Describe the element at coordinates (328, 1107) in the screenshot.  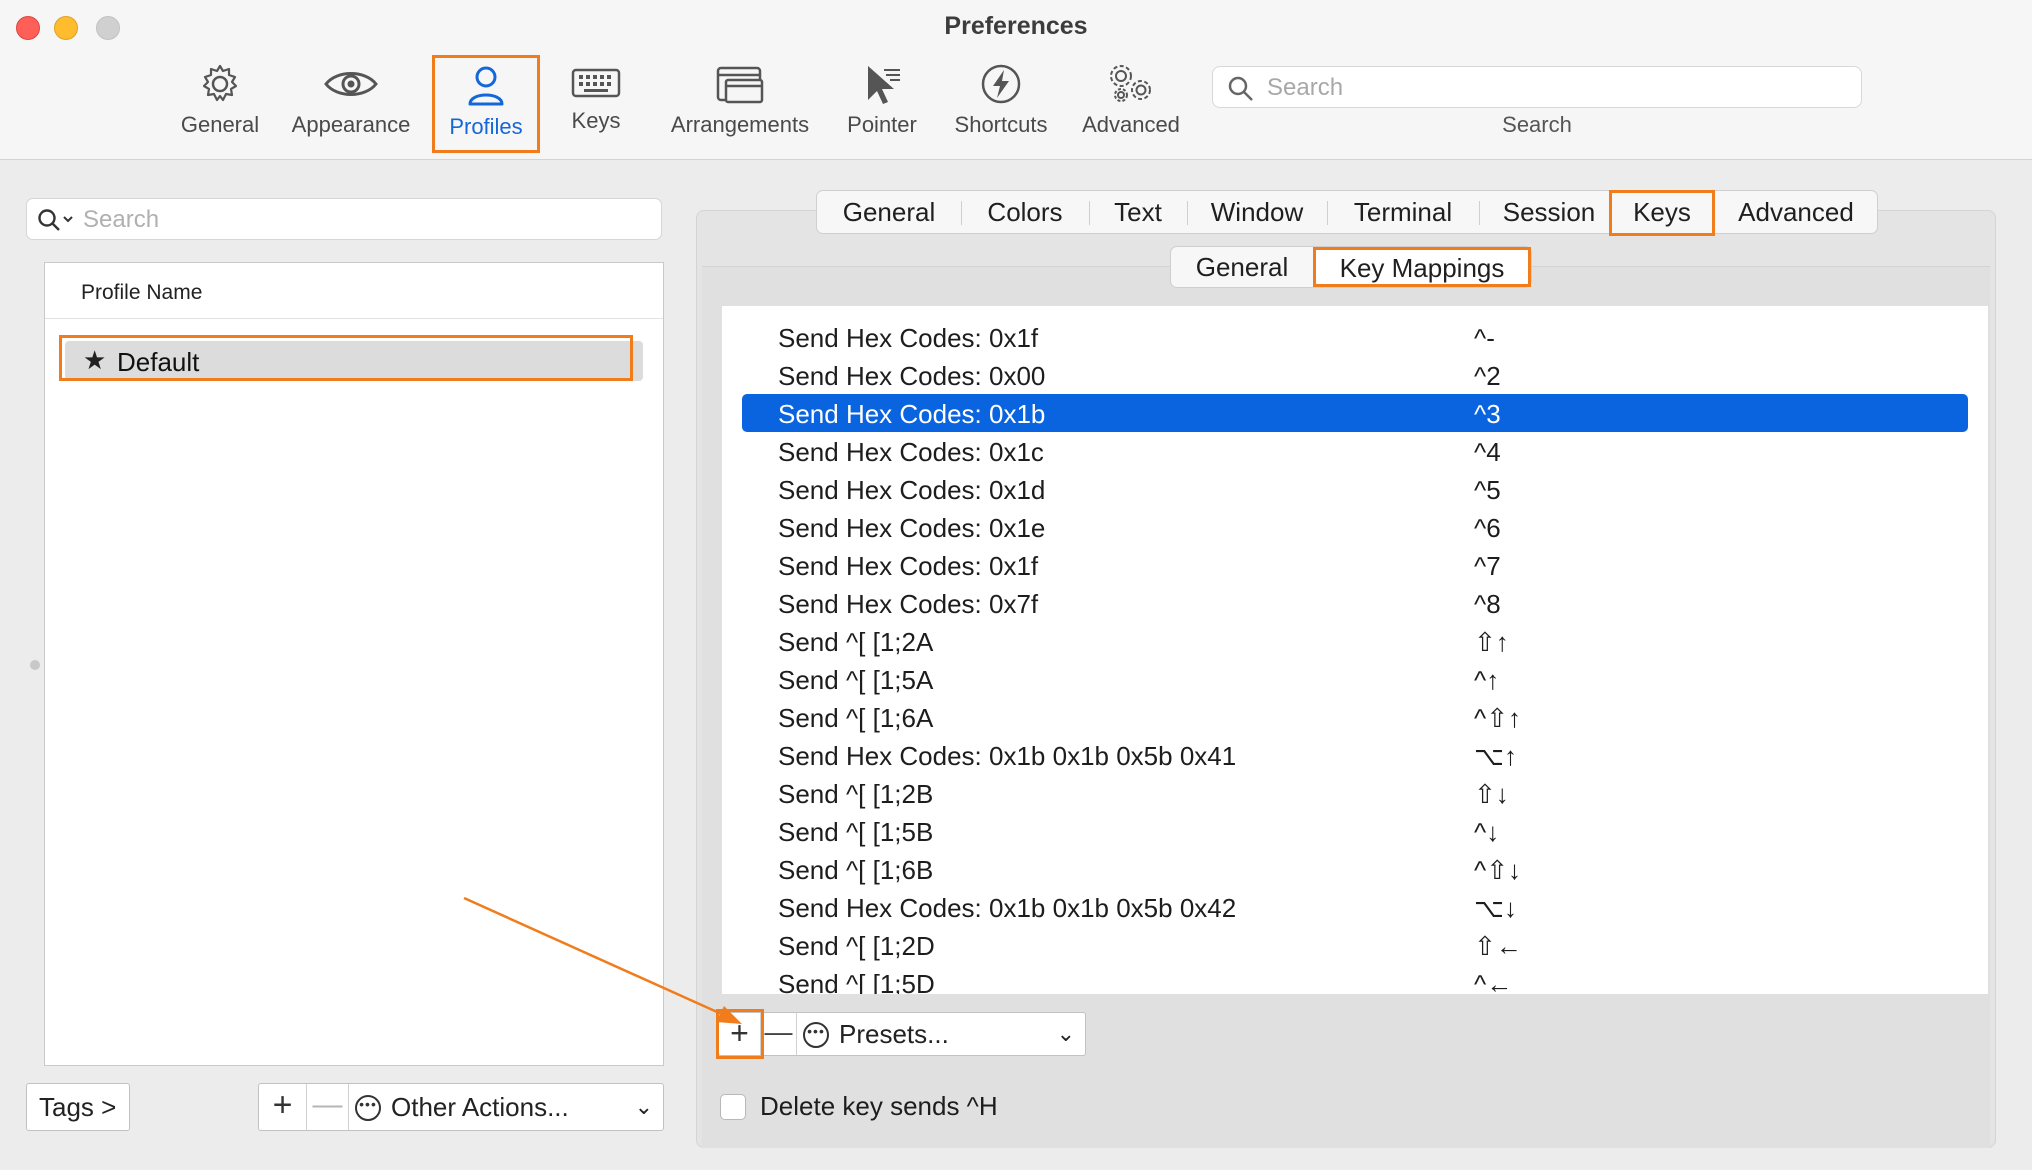
I see `remove-profile-button: —` at that location.